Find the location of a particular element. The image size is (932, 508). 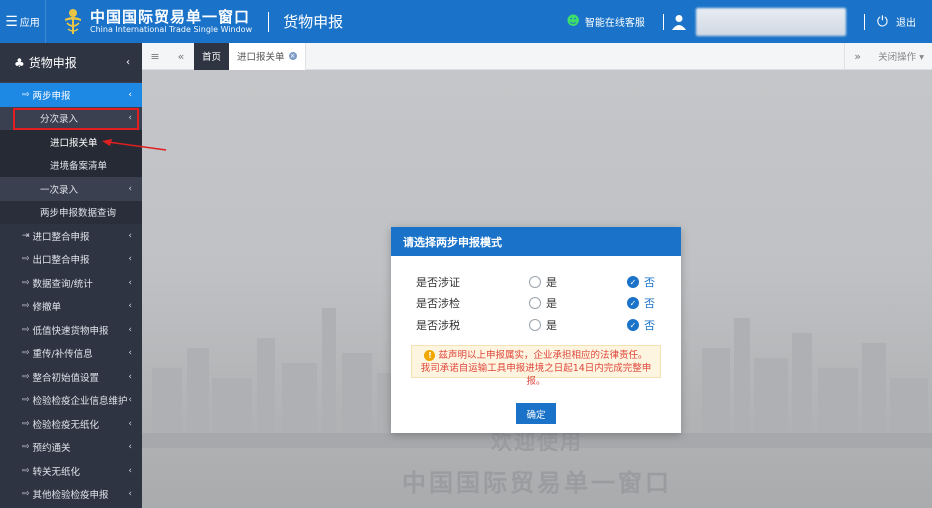

question-row-tax: 是否涉税 是 ✓ 否 is located at coordinates (536, 325).